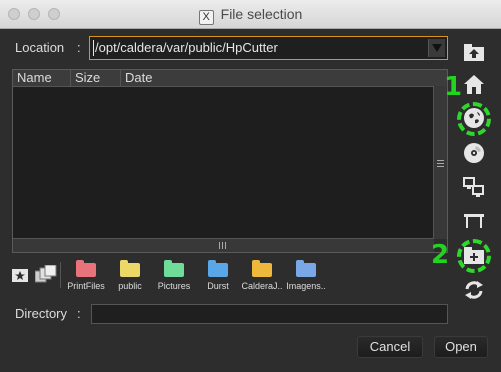 The image size is (501, 372). What do you see at coordinates (79, 313) in the screenshot?
I see `directory-colon: :` at bounding box center [79, 313].